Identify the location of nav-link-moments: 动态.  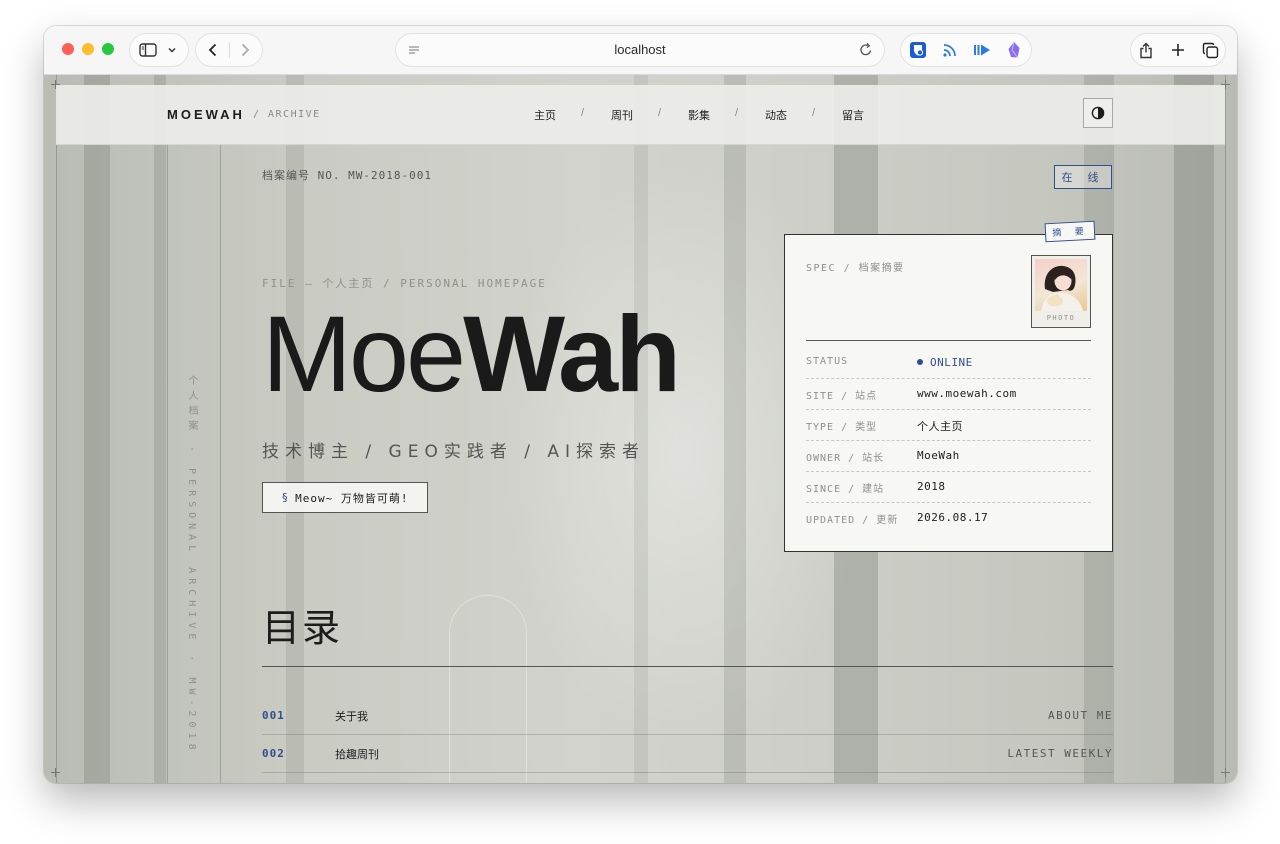
(776, 115).